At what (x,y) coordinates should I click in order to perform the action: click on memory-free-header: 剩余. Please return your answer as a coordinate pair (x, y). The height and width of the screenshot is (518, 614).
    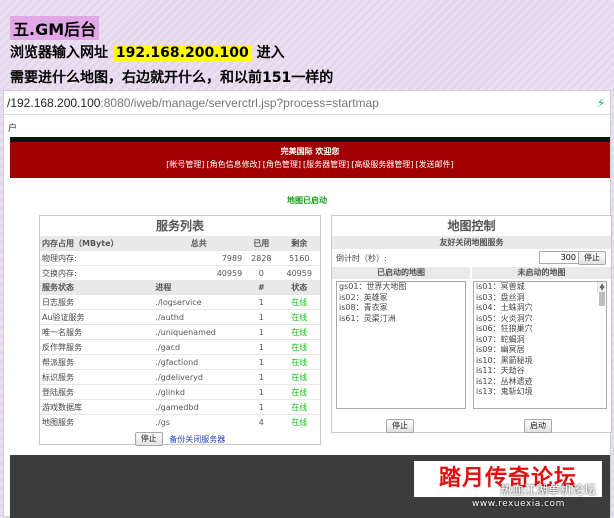
    Looking at the image, I should click on (299, 243).